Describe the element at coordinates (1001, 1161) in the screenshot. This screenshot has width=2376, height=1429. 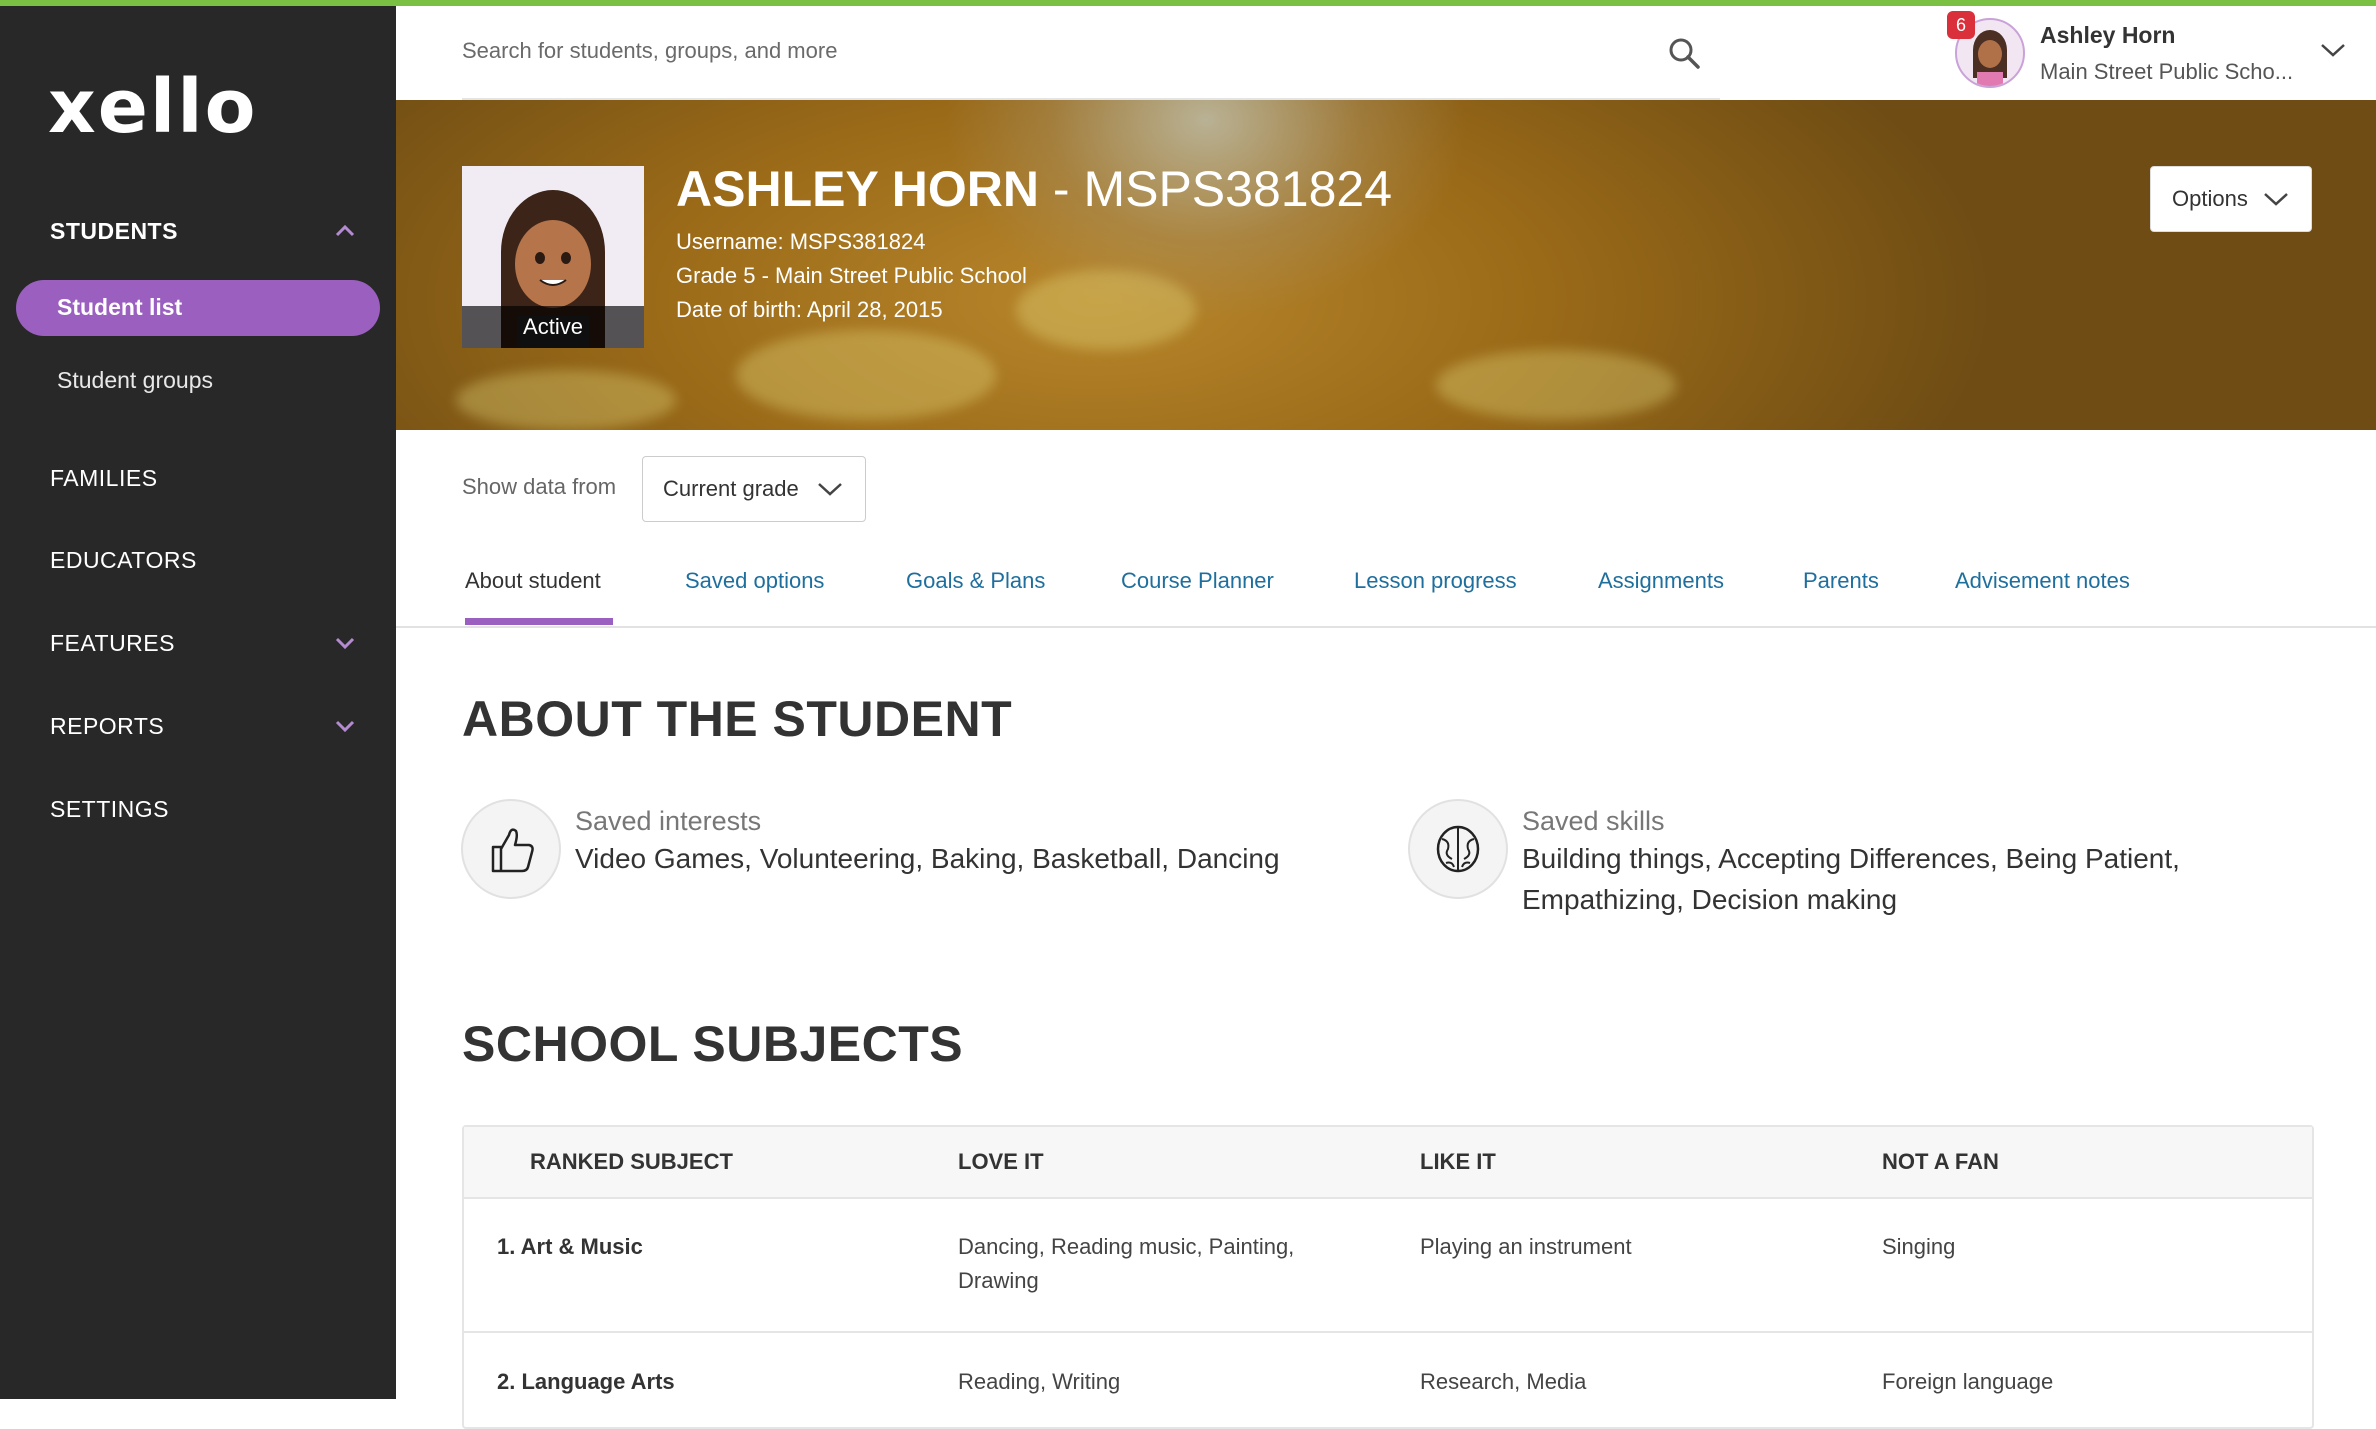
I see `column-header: LOVE IT` at that location.